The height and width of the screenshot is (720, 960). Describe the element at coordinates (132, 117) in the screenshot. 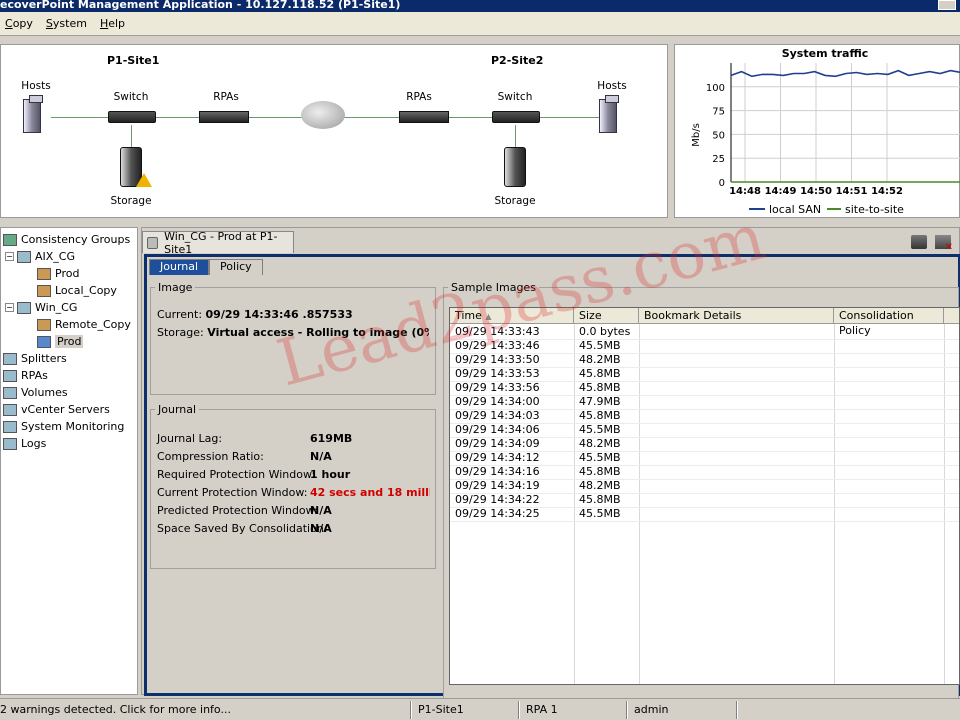

I see `switch1-icon` at that location.